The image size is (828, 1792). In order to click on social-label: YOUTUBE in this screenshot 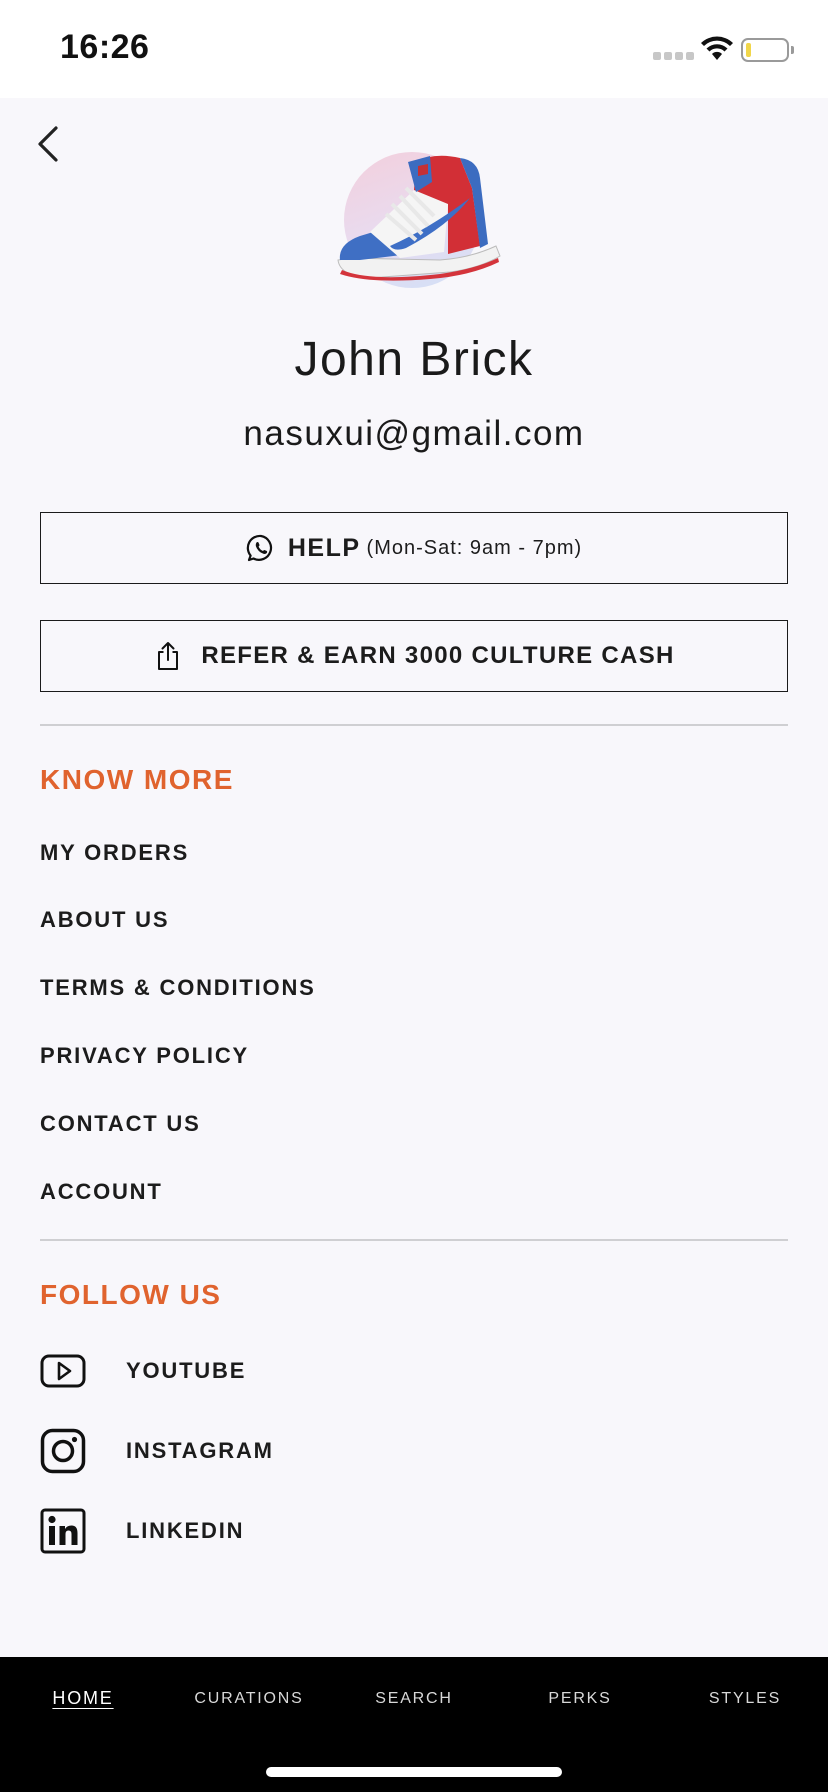, I will do `click(186, 1370)`.